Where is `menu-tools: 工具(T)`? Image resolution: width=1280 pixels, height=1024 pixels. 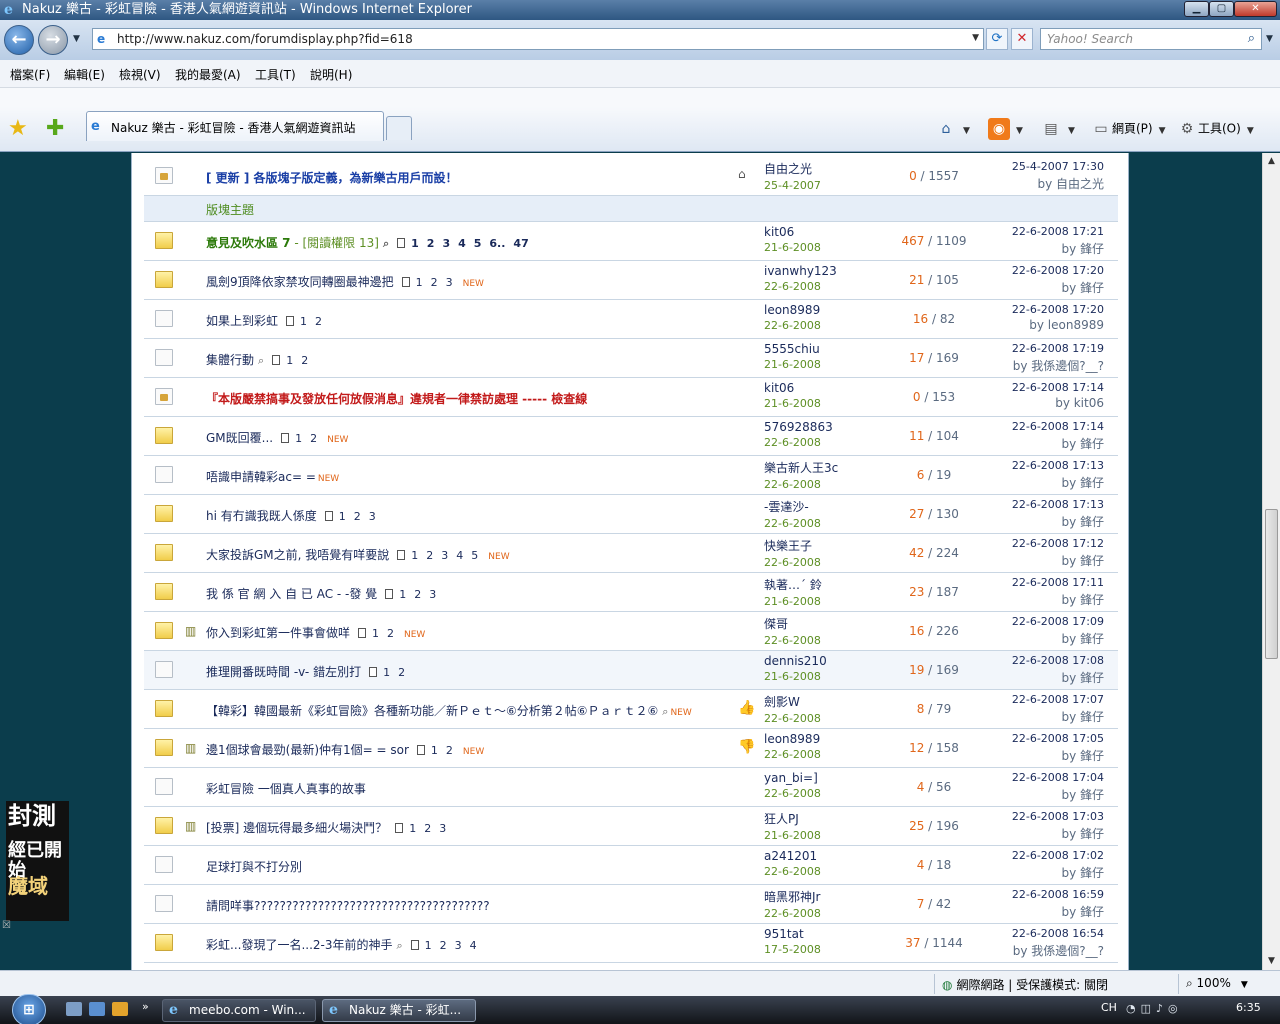 menu-tools: 工具(T) is located at coordinates (275, 74).